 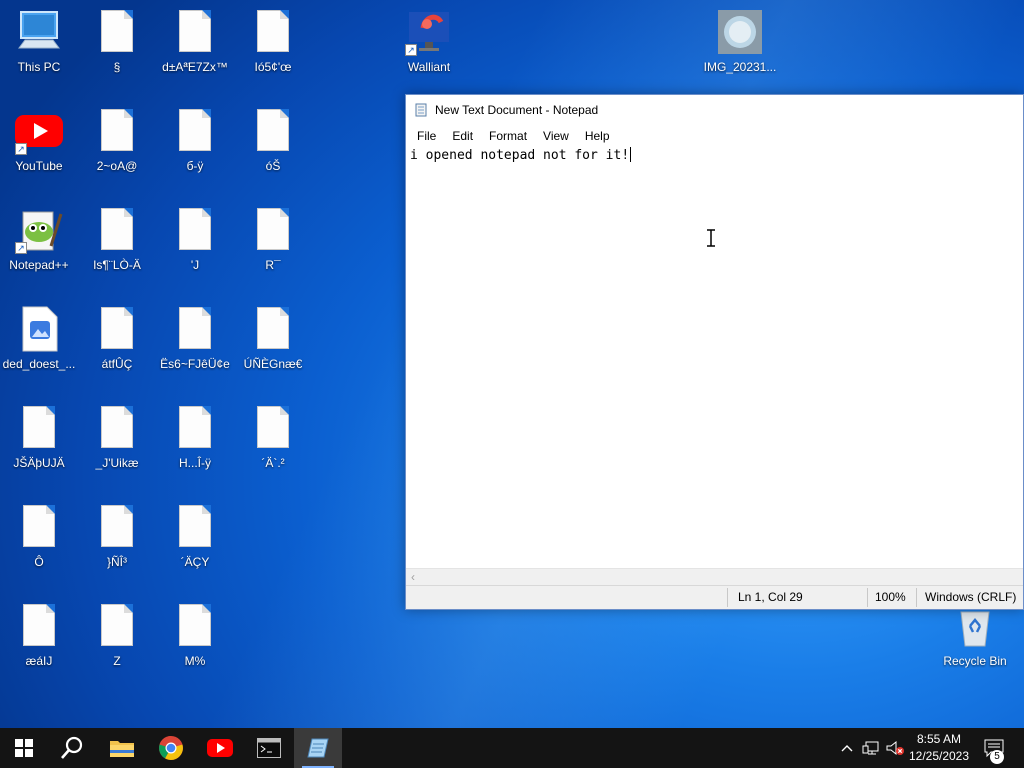 I want to click on windows-logo-icon, so click(x=24, y=748).